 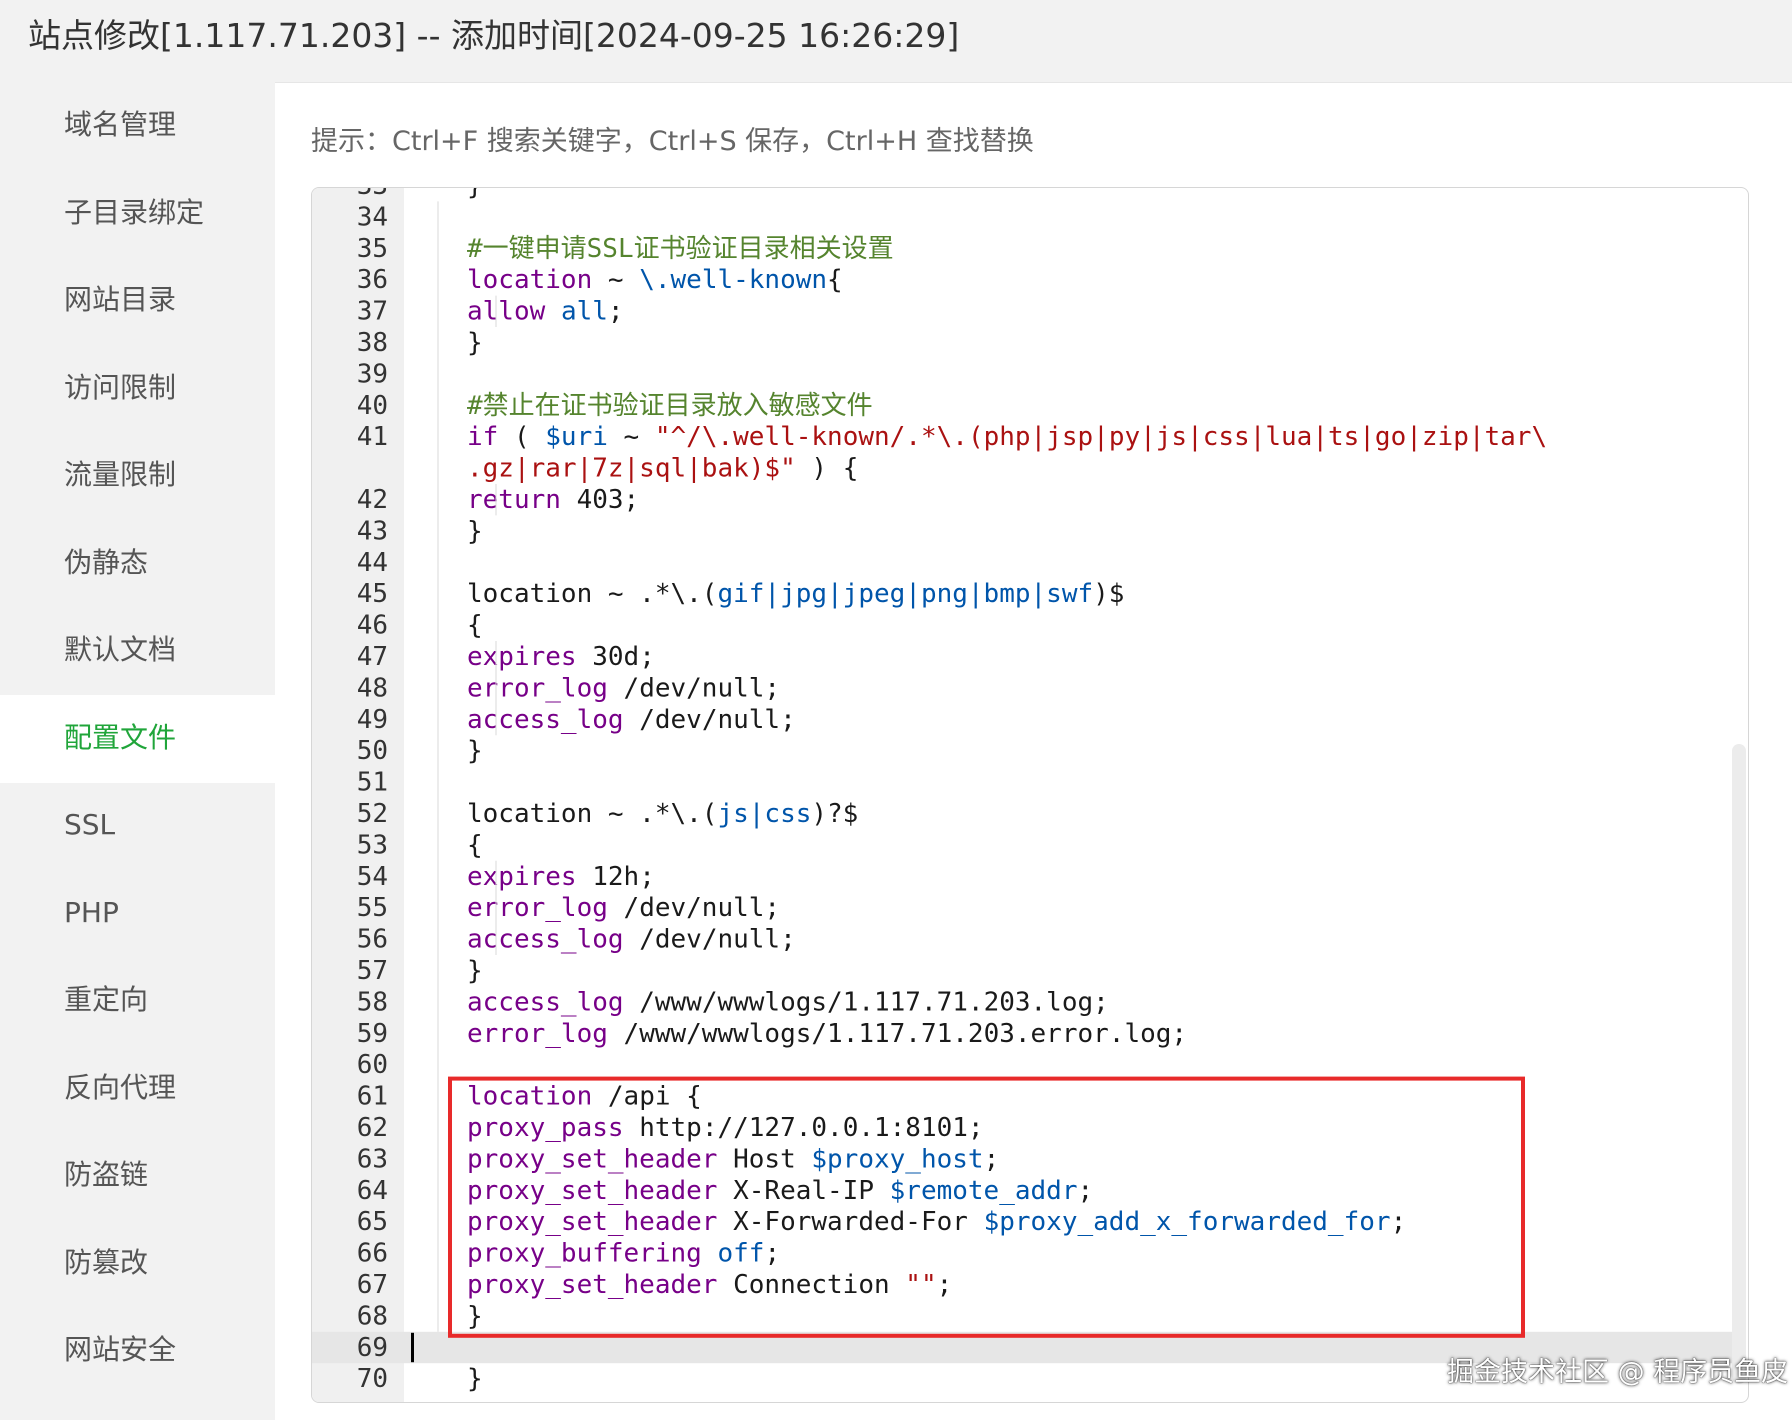 I want to click on code-line: allow all;, so click(x=545, y=312).